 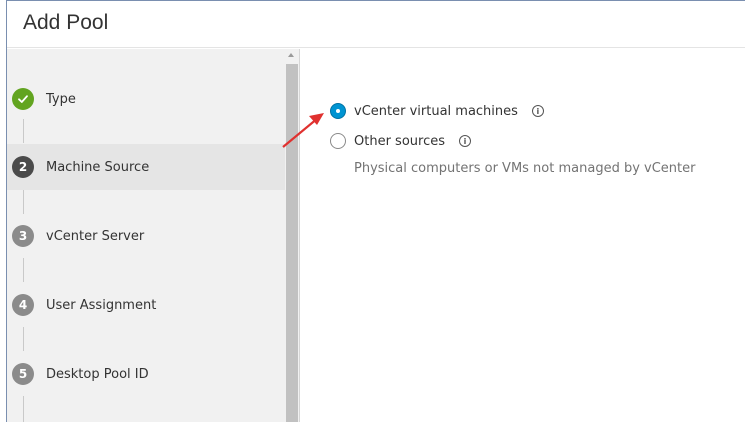 I want to click on option-other-sources: Other sources i, so click(x=400, y=141).